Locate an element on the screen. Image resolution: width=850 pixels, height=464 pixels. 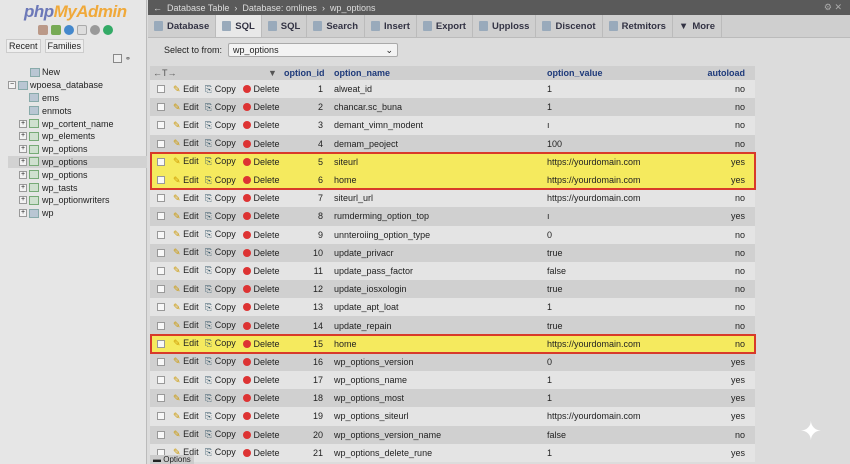
settings-close-icons: ⚙ ✕ is located at coordinates (833, 7).